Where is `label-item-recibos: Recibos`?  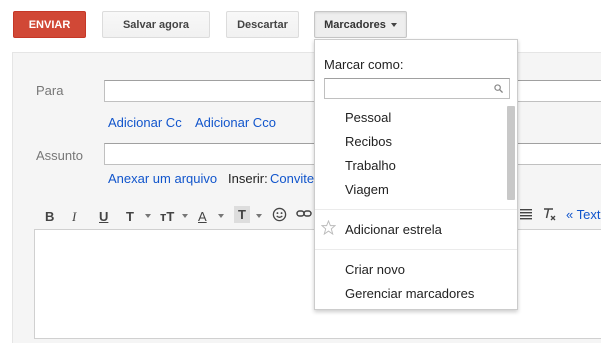
label-item-recibos: Recibos is located at coordinates (368, 141).